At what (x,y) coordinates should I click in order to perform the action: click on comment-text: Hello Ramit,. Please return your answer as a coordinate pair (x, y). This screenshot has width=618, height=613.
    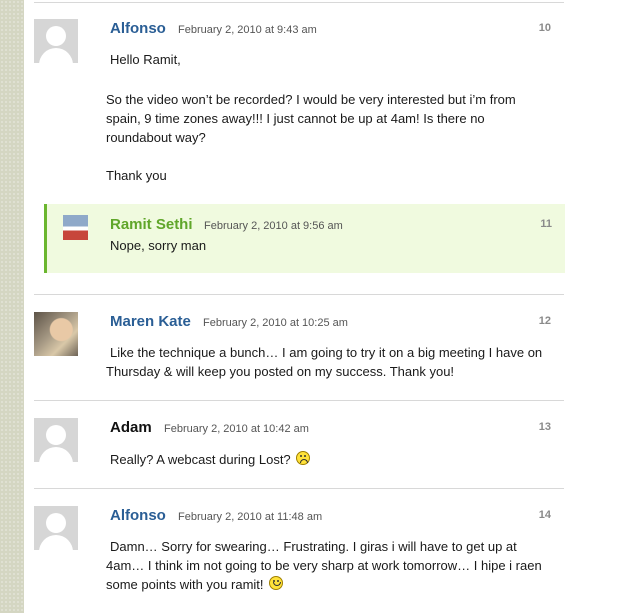
    Looking at the image, I should click on (145, 59).